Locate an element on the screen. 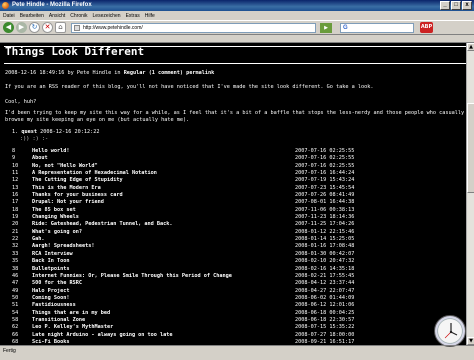 The image size is (474, 360). post-title-link: The Cutting Edge of Stupidity is located at coordinates (163, 180).